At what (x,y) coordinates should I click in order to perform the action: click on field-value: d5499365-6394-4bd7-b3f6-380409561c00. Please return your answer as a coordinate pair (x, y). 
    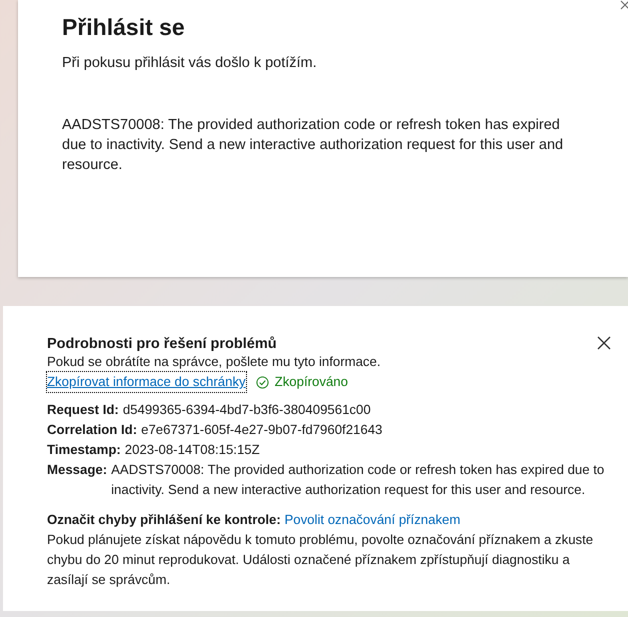
    Looking at the image, I should click on (246, 410).